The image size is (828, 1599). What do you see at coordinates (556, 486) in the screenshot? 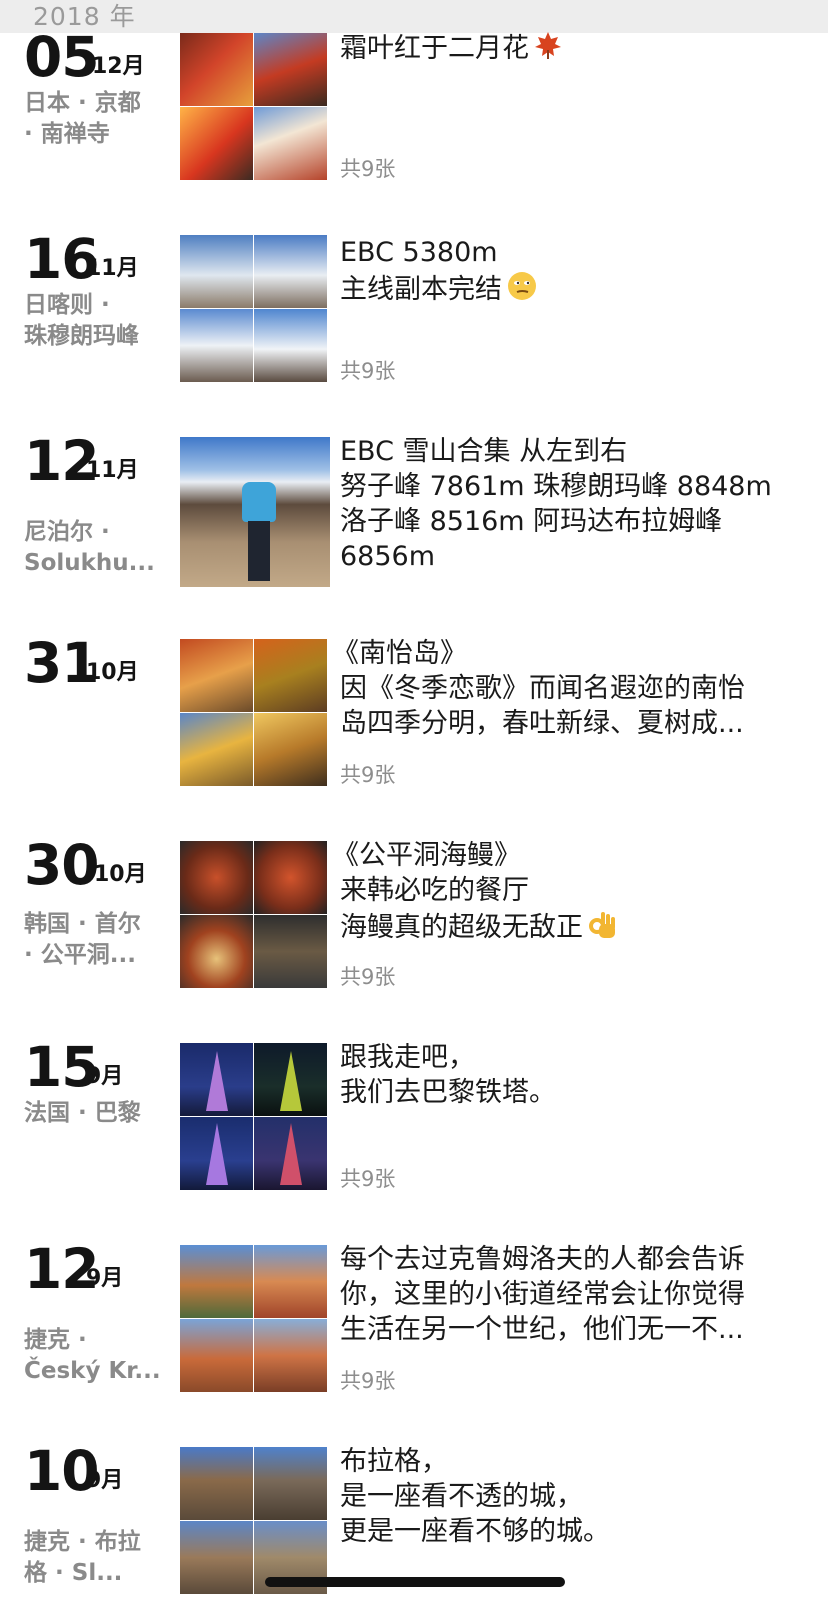
I see `caption-line: 努子峰 7861m 珠穆朗玛峰 8848m` at bounding box center [556, 486].